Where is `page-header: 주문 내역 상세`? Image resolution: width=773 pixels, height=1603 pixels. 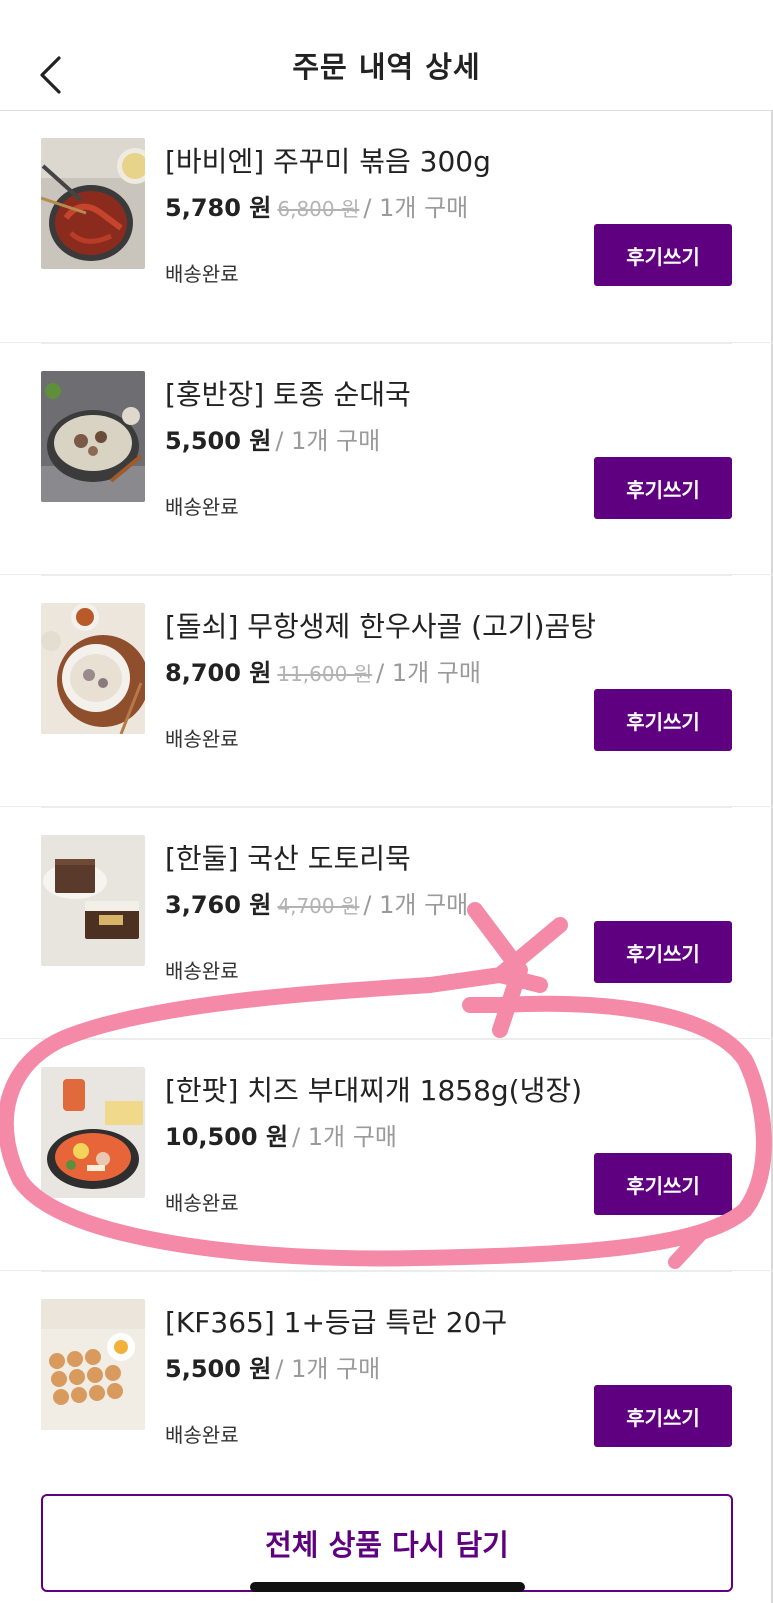 page-header: 주문 내역 상세 is located at coordinates (386, 55).